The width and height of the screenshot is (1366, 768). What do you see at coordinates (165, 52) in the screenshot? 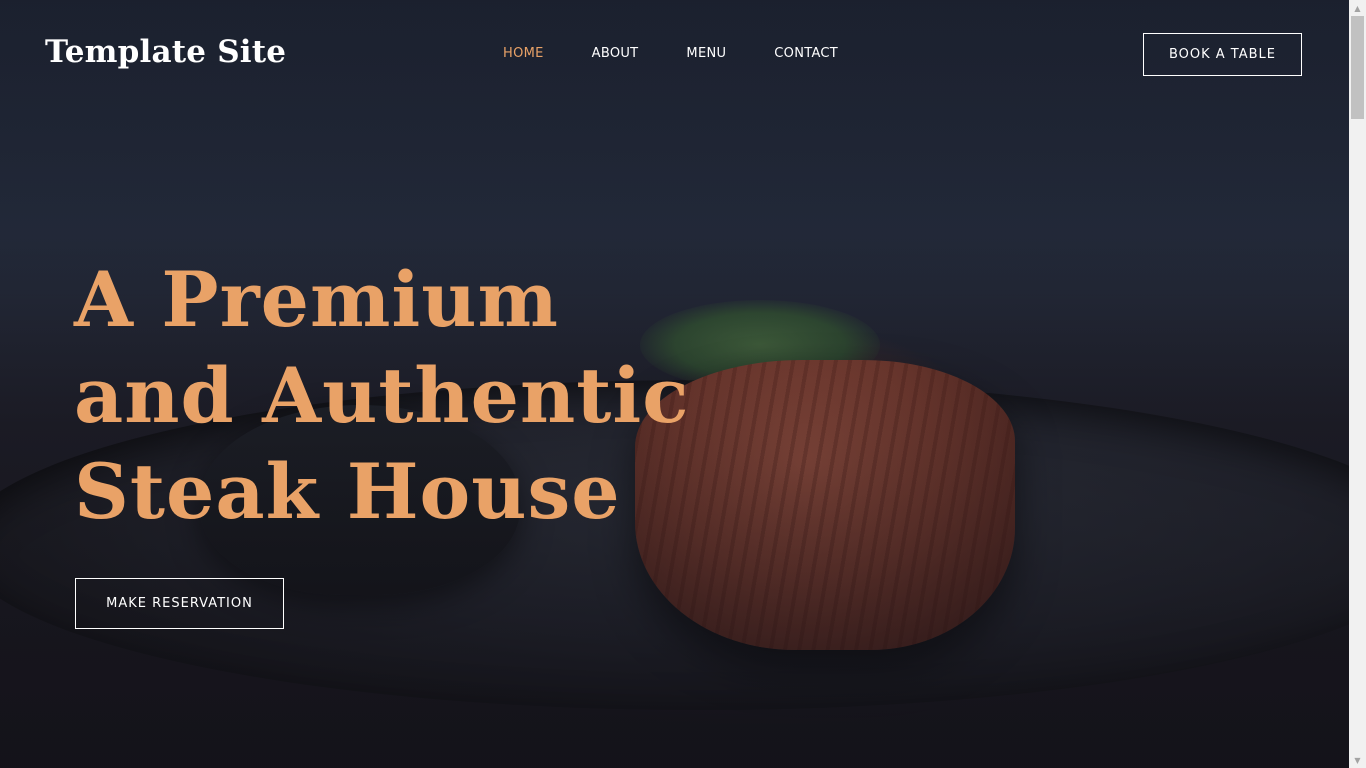
I see `site-logo: Template Site` at bounding box center [165, 52].